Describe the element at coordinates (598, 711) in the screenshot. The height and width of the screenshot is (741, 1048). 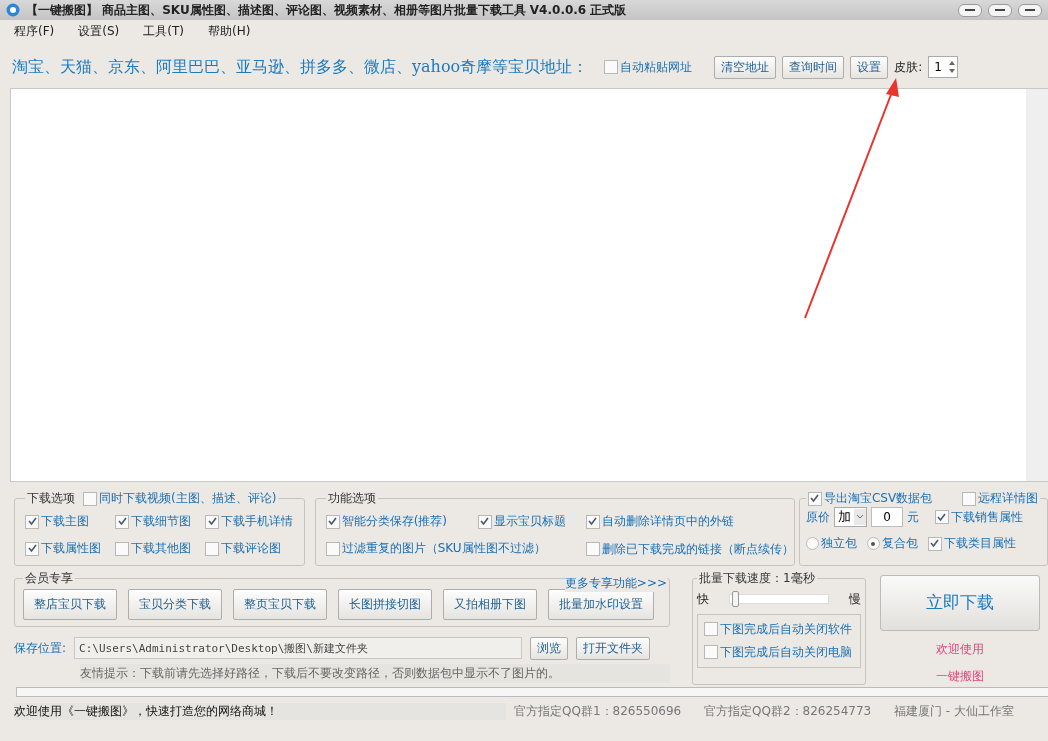
I see `status-text: 官方指定QQ群1：826550696` at that location.